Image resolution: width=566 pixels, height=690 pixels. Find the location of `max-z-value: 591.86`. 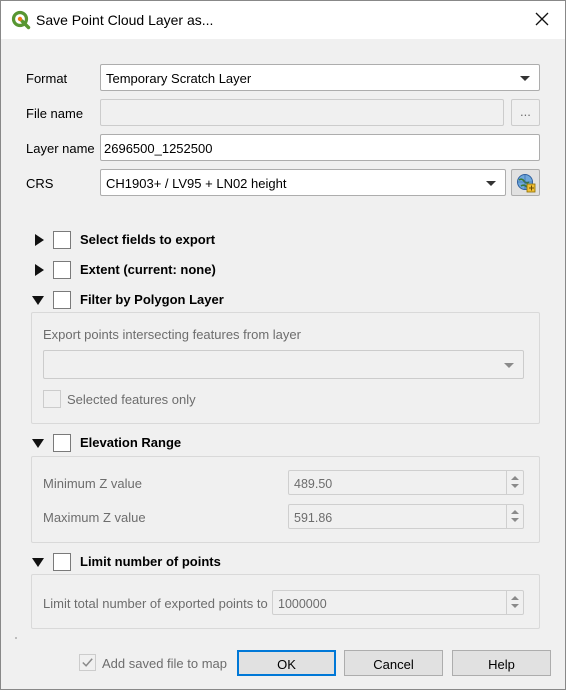

max-z-value: 591.86 is located at coordinates (313, 518).